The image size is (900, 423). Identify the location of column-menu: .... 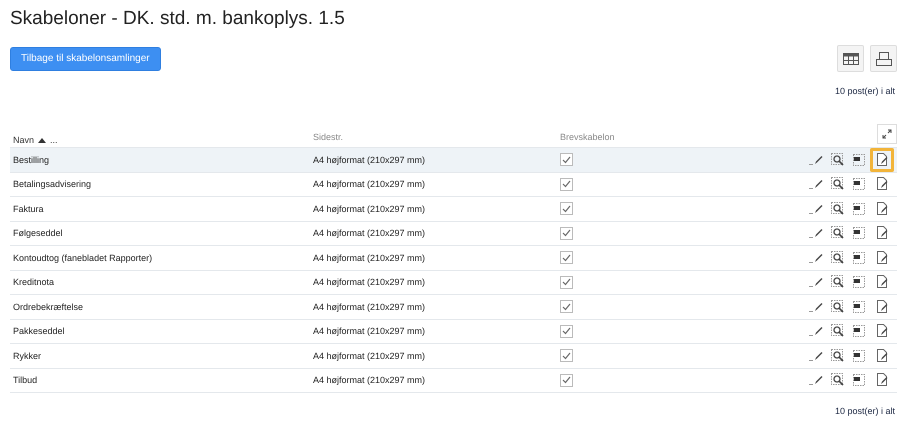
(54, 140).